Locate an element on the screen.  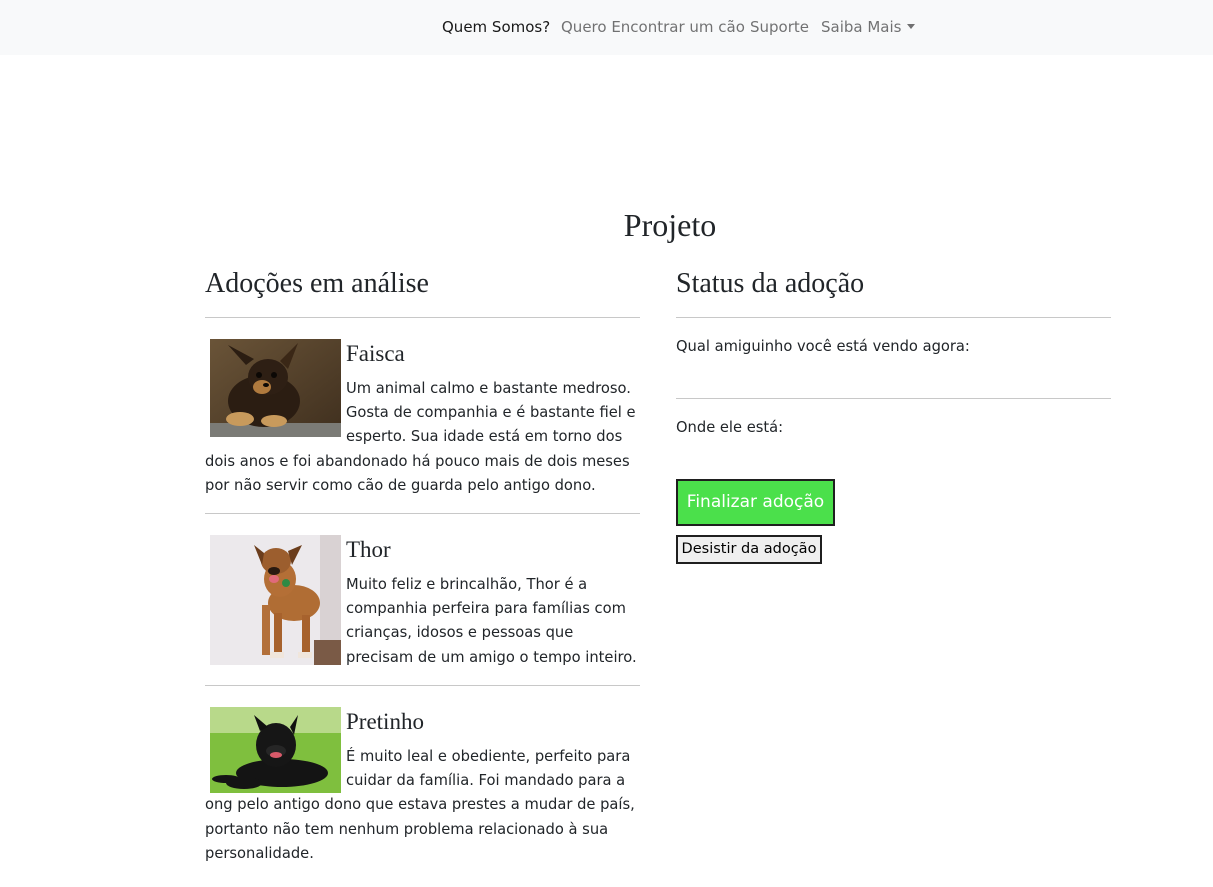
caret-down-icon is located at coordinates (911, 26).